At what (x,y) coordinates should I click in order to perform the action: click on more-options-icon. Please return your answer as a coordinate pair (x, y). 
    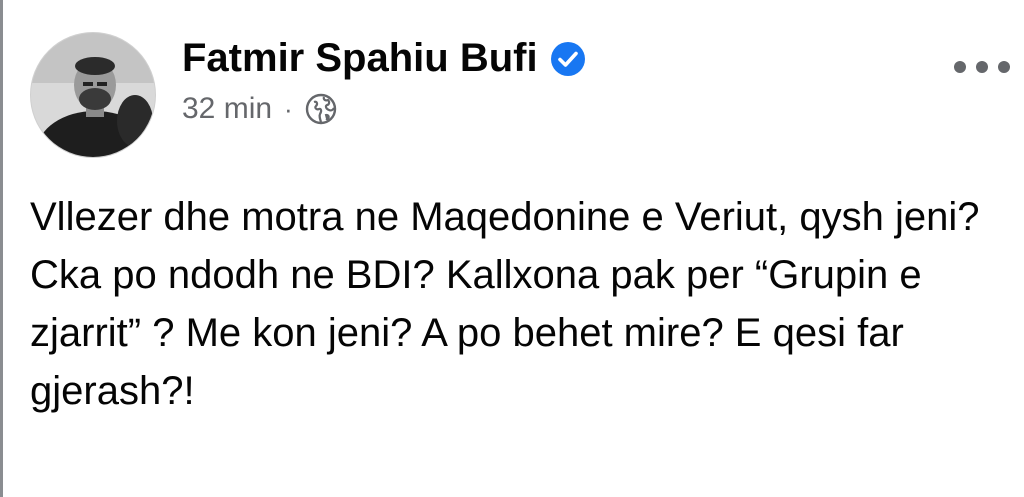
    Looking at the image, I should click on (982, 67).